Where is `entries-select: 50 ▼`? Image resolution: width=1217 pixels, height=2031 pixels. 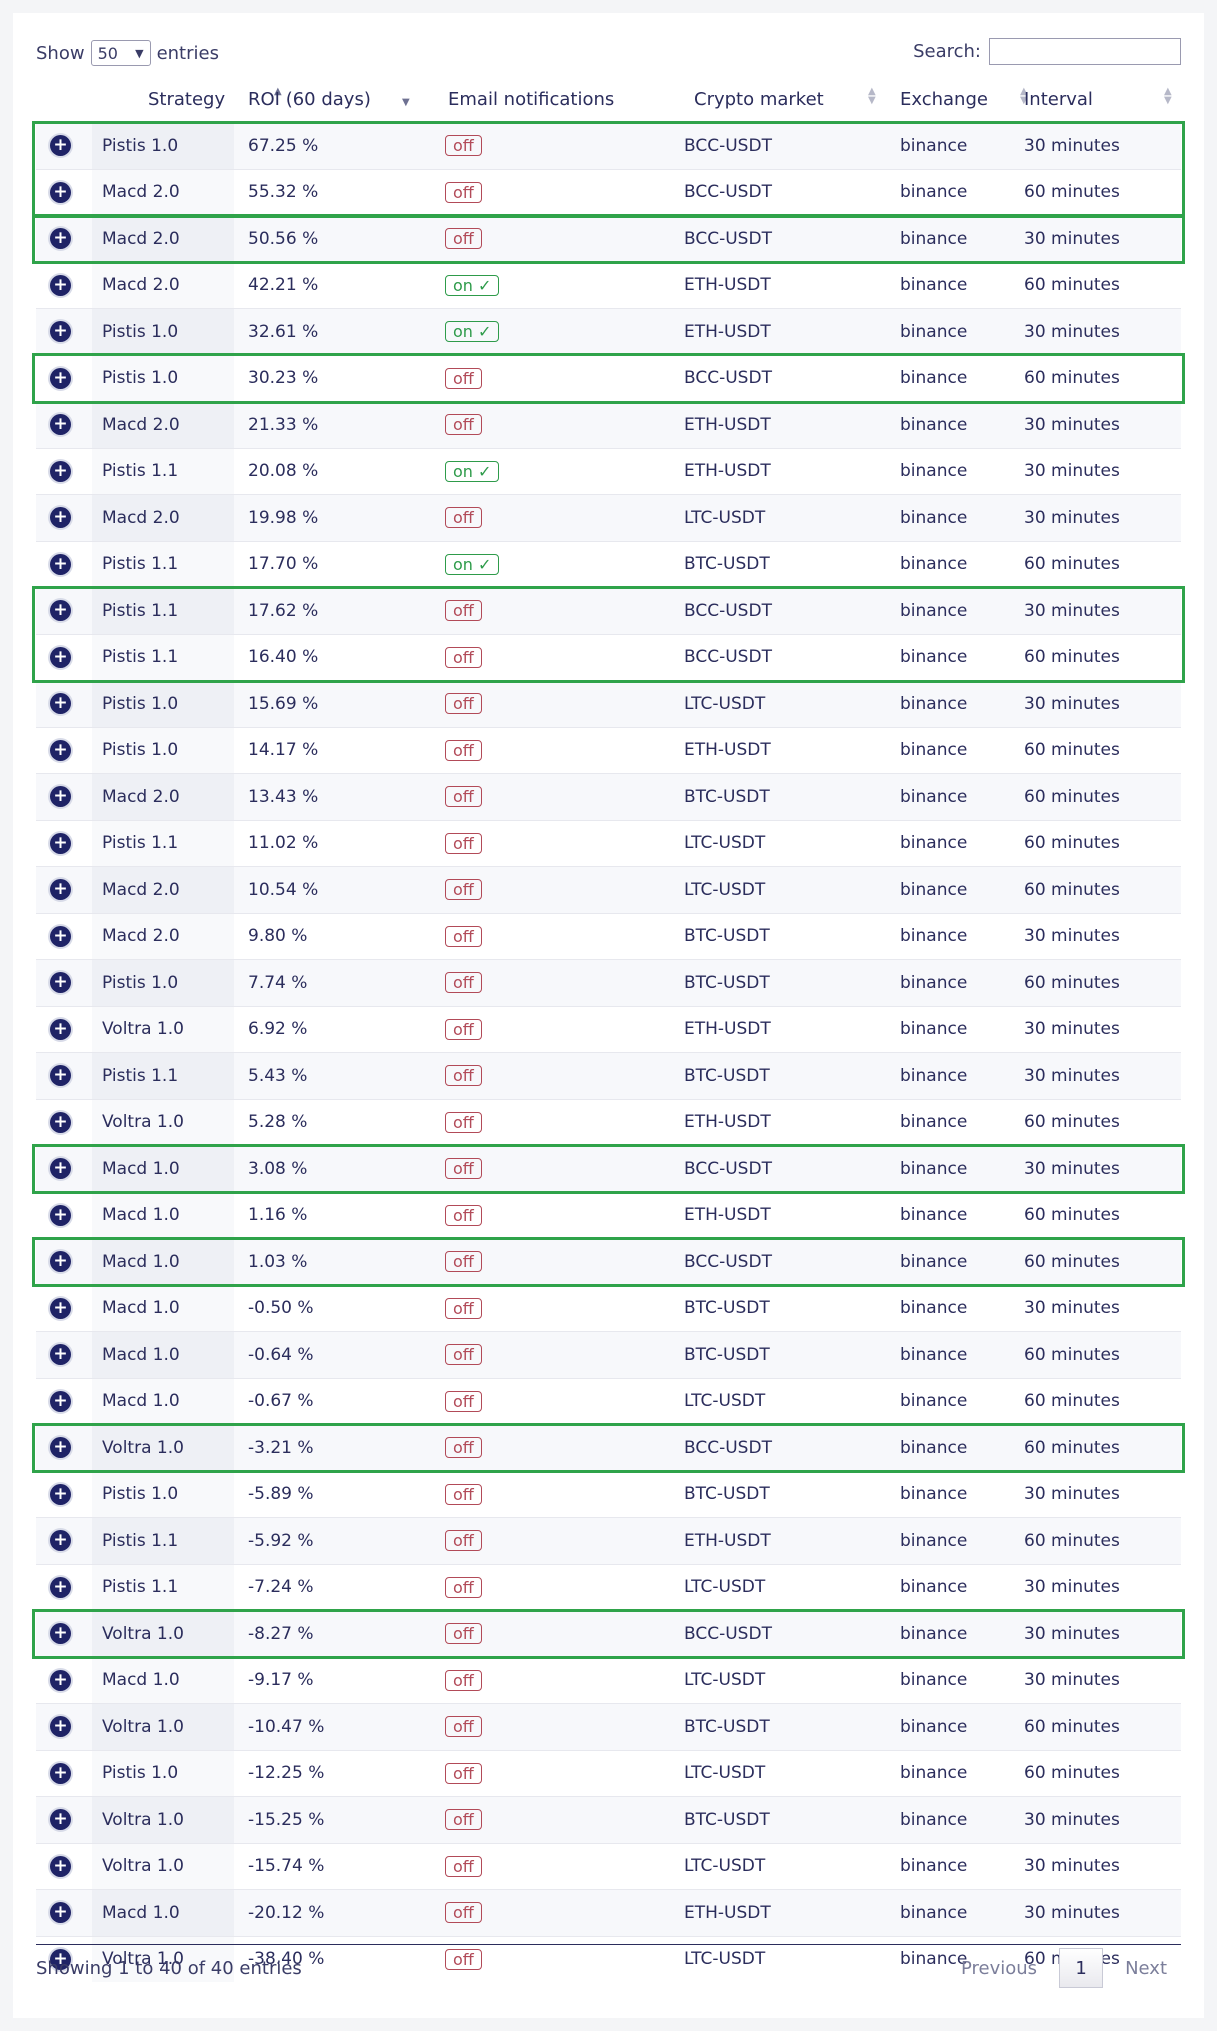
entries-select: 50 ▼ is located at coordinates (120, 53).